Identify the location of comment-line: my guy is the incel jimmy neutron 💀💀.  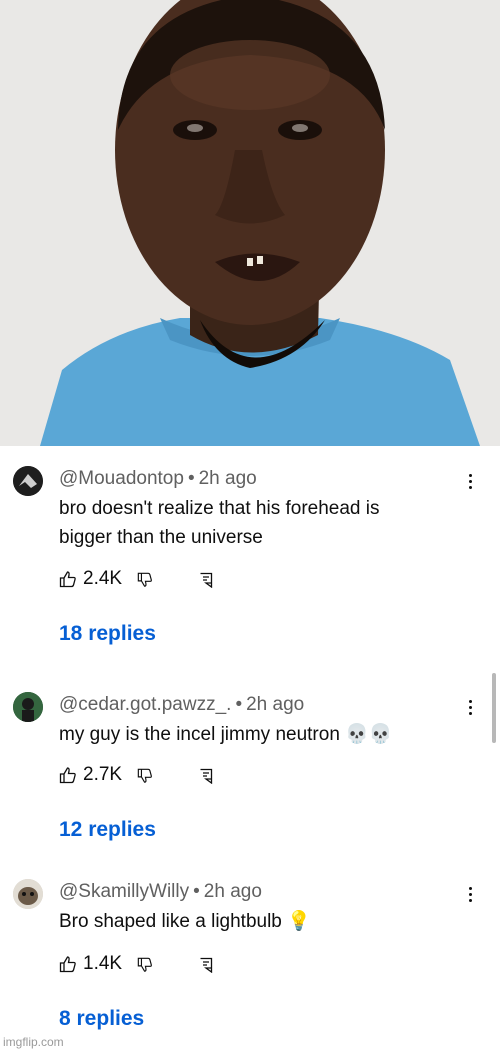
(226, 734).